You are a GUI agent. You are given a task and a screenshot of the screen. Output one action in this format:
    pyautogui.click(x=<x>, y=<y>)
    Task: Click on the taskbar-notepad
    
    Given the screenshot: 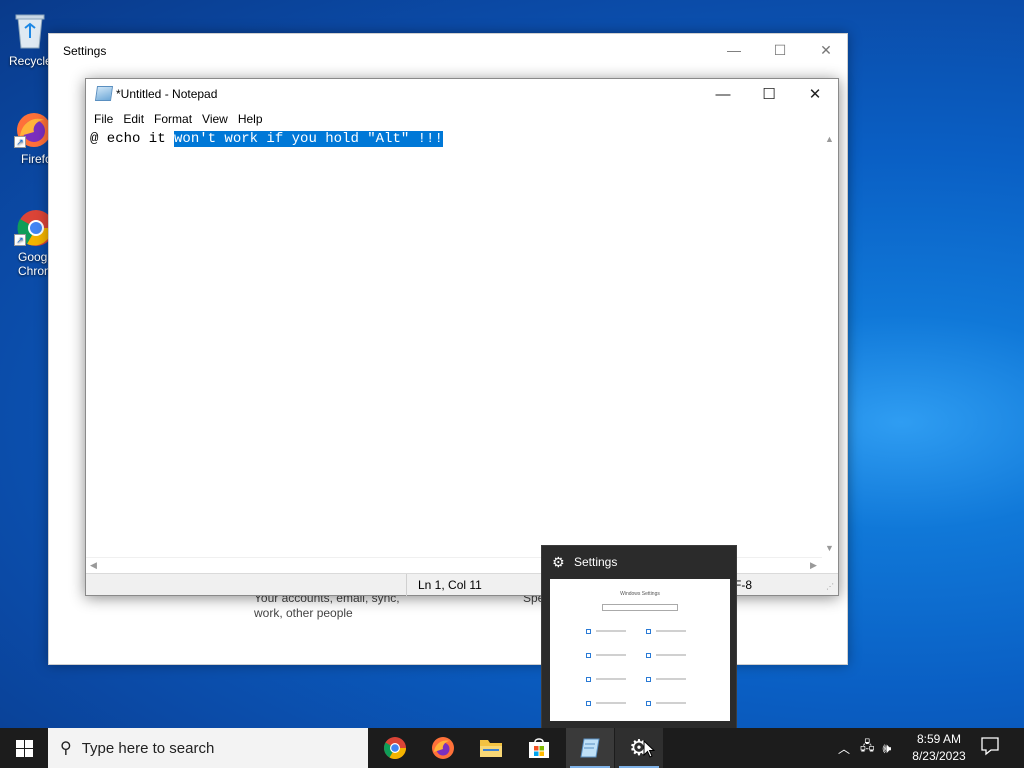 What is the action you would take?
    pyautogui.click(x=590, y=748)
    